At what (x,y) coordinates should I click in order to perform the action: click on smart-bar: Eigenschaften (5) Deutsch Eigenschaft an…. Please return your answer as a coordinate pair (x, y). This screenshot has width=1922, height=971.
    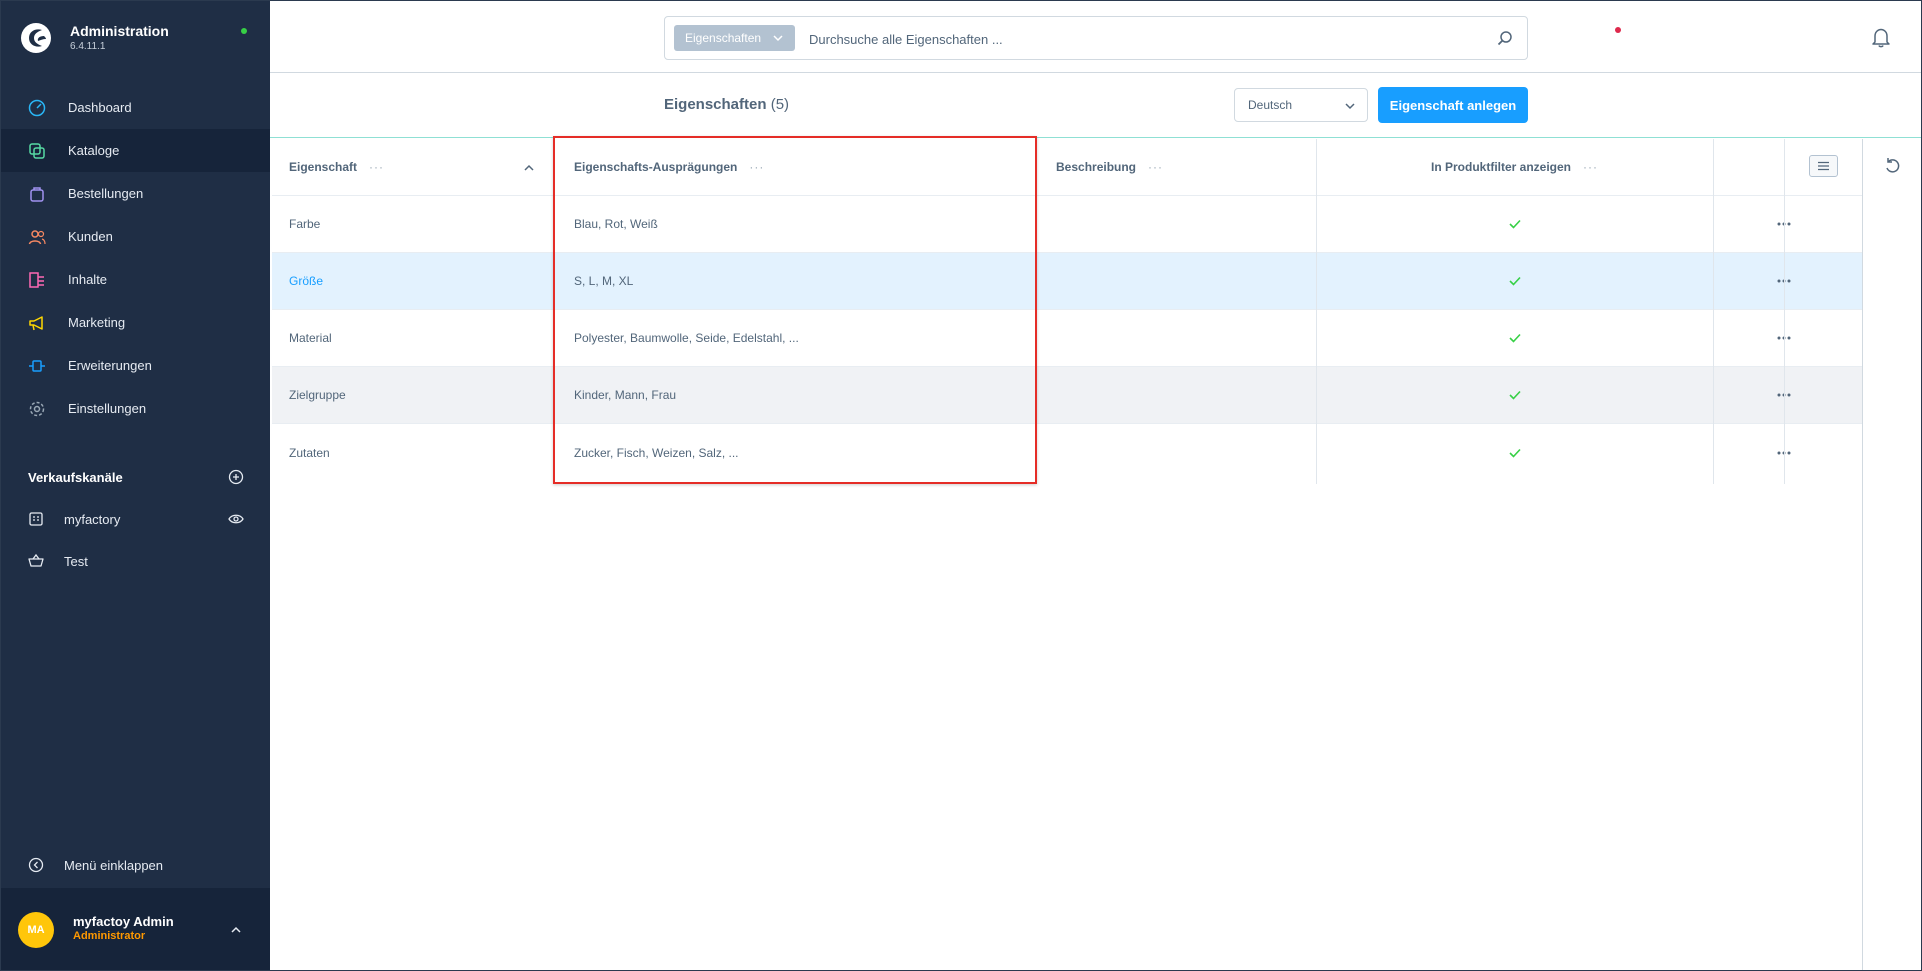
    Looking at the image, I should click on (1096, 106).